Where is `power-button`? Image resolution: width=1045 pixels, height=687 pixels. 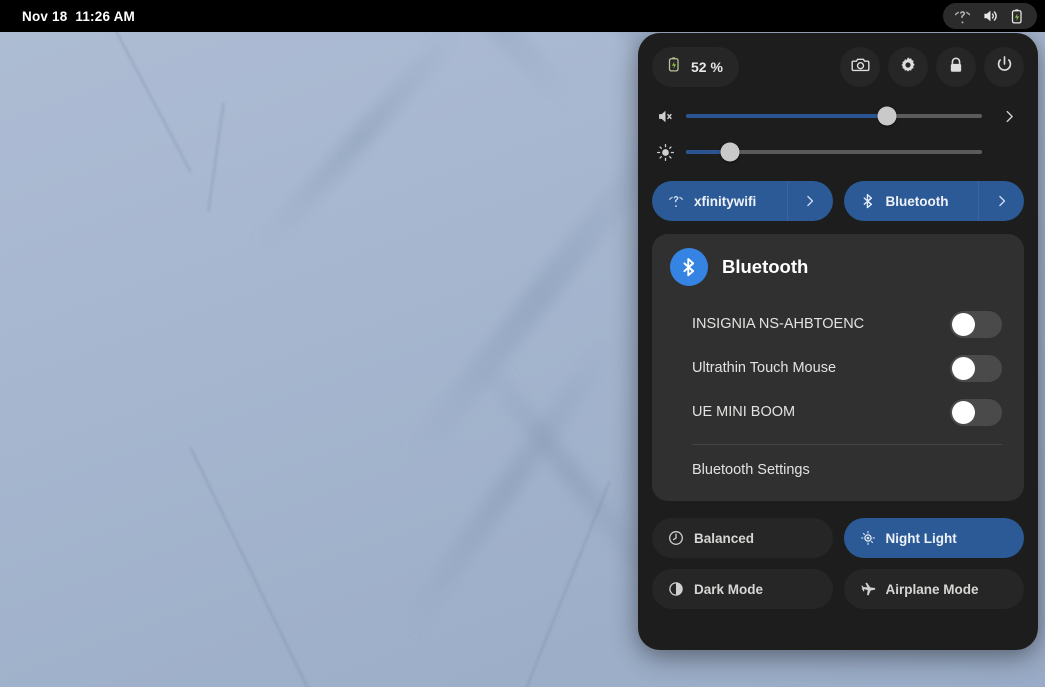 power-button is located at coordinates (1004, 67).